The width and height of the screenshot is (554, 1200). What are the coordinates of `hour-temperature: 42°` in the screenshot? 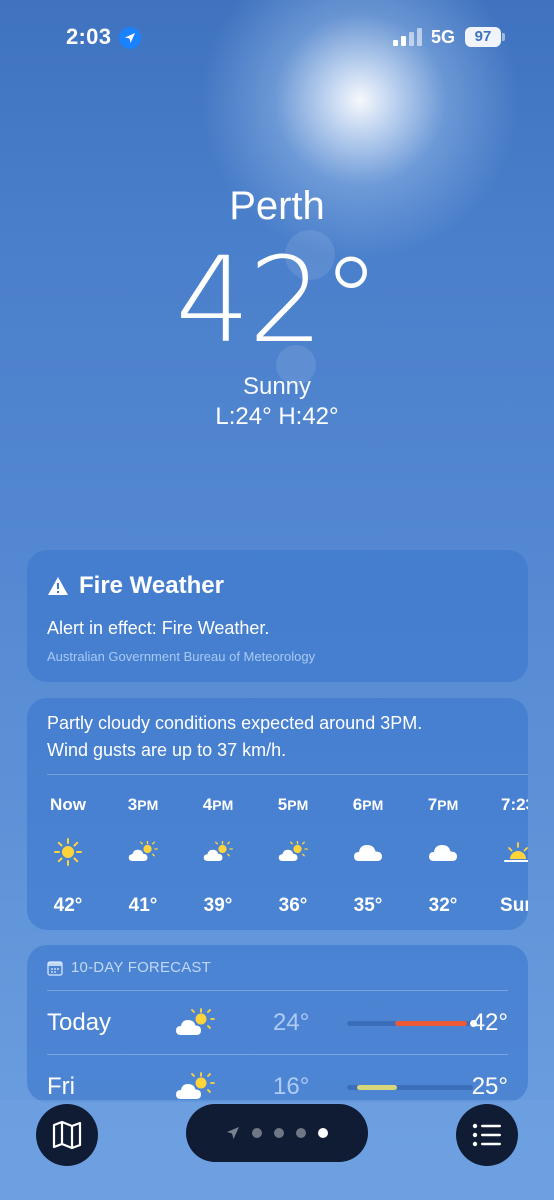 It's located at (68, 905).